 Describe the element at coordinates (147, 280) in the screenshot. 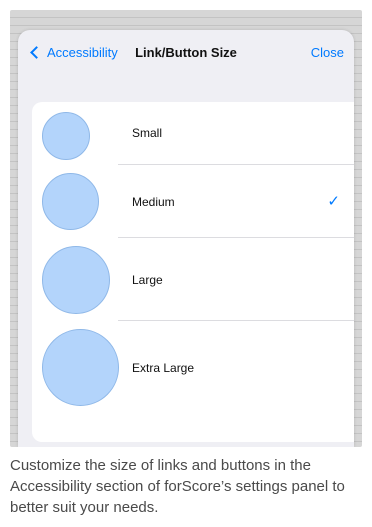

I see `option-label: Large` at that location.